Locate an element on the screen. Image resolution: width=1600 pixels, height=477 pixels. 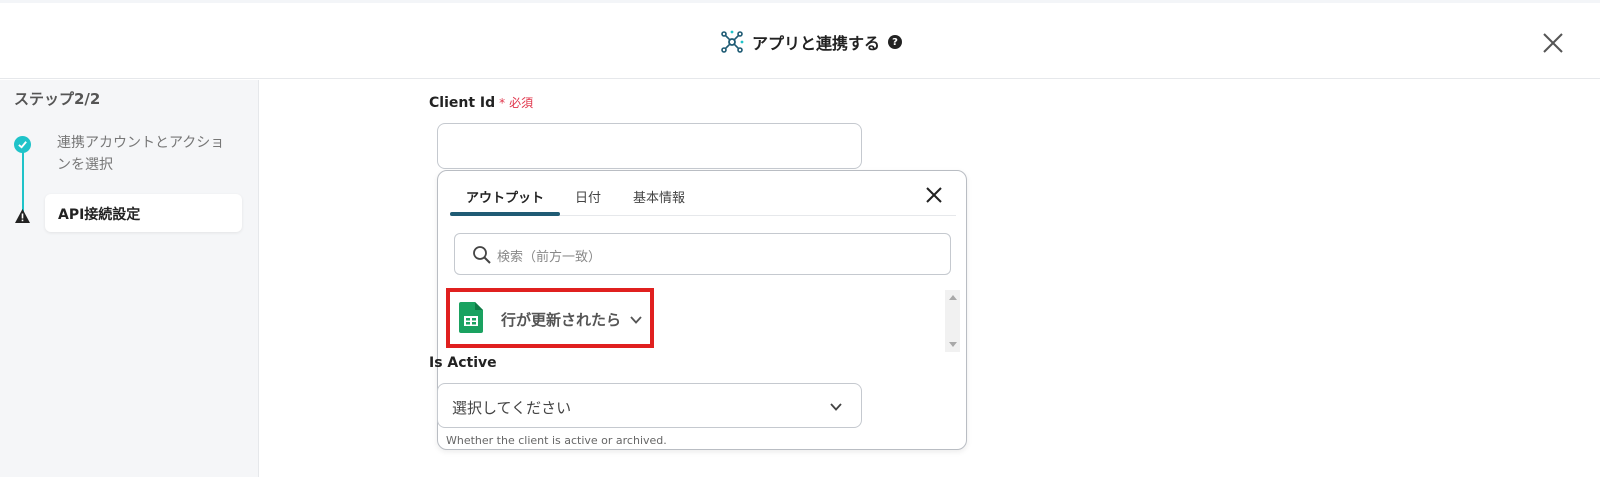
step-counter: ステップ2/2 is located at coordinates (57, 99).